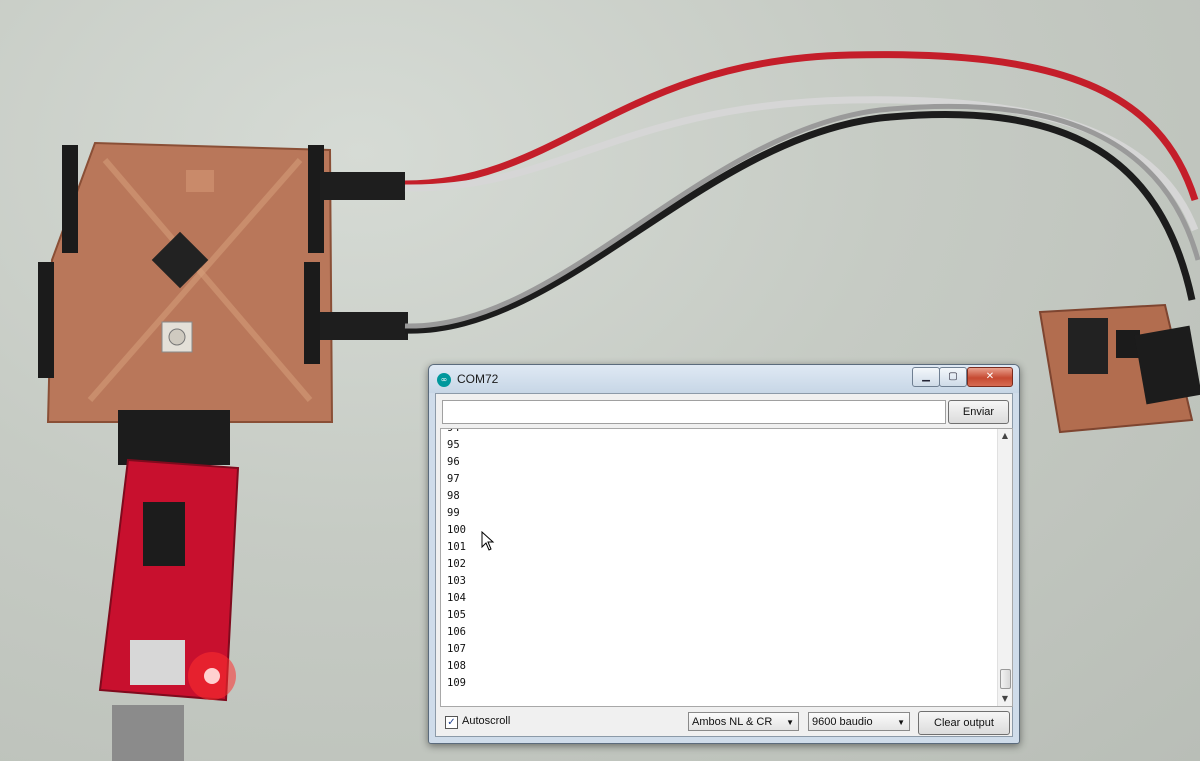  Describe the element at coordinates (169, 580) in the screenshot. I see `ftdi-adapter-board` at that location.